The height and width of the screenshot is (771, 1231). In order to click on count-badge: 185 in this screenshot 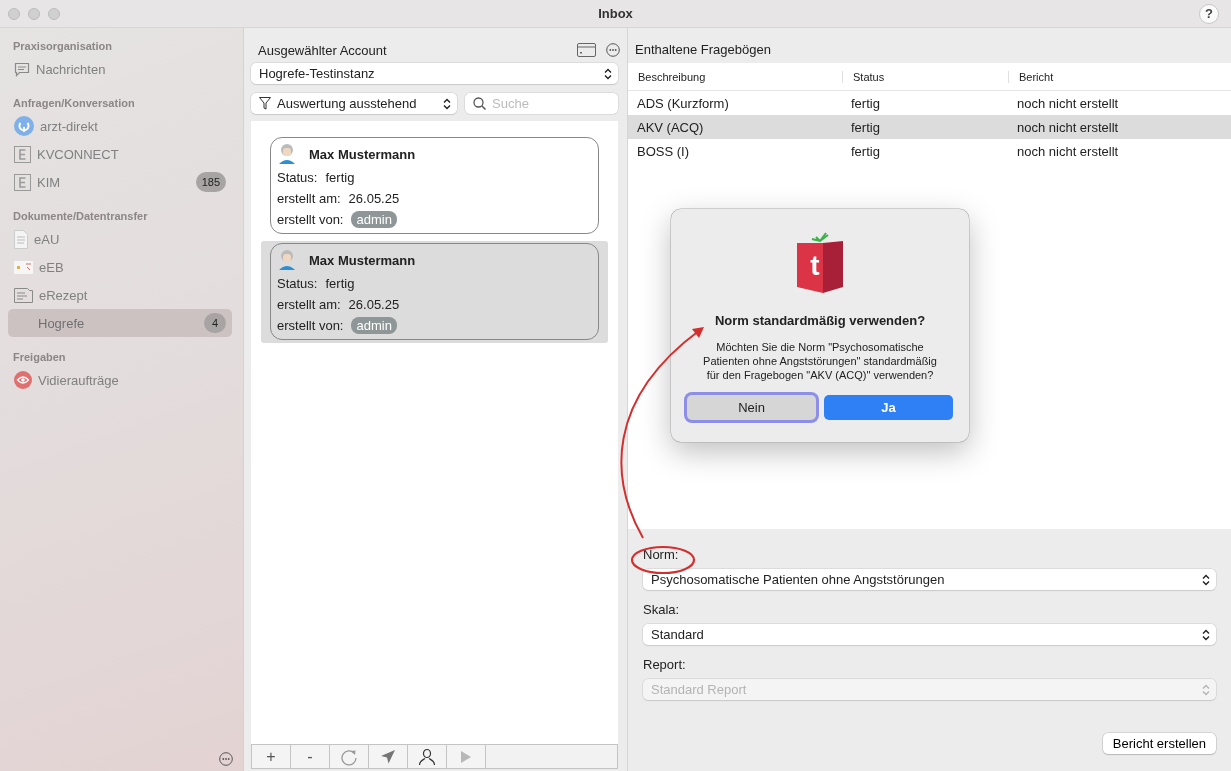, I will do `click(210, 182)`.